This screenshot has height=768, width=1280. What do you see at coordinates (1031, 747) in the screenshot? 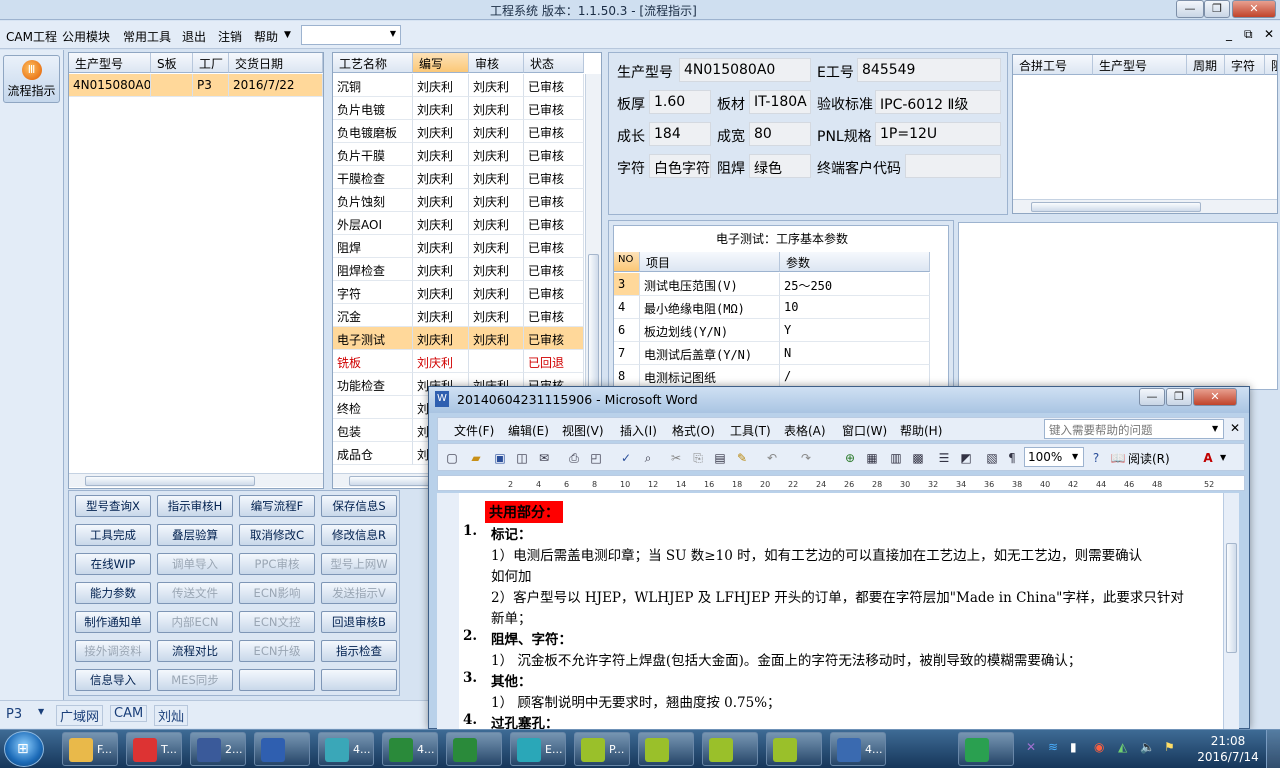
I see `tray-x-icon: ✕` at bounding box center [1031, 747].